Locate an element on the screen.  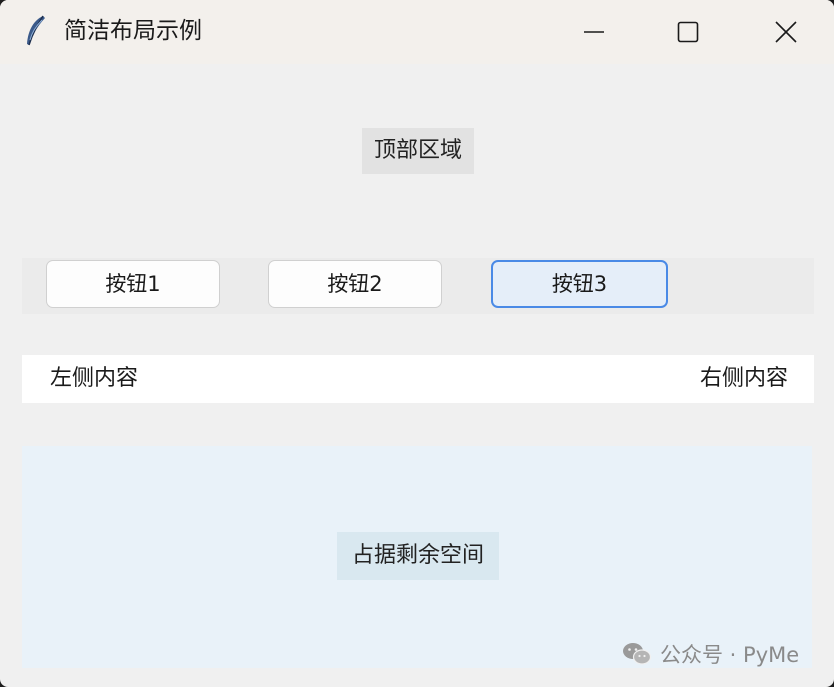
top-area-label: 顶部区域 is located at coordinates (418, 151).